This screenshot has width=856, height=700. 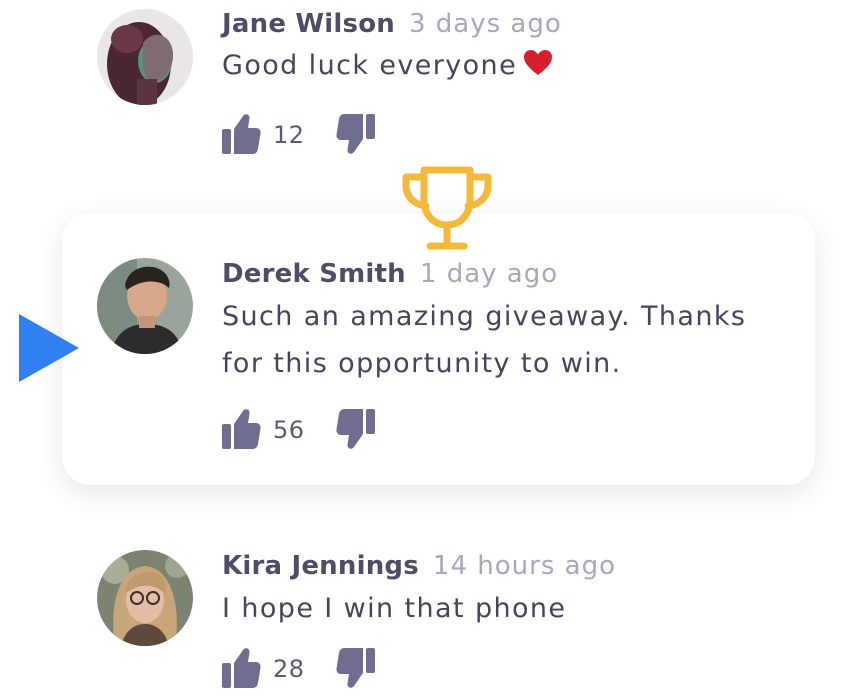 What do you see at coordinates (49, 350) in the screenshot?
I see `play-arrow-icon` at bounding box center [49, 350].